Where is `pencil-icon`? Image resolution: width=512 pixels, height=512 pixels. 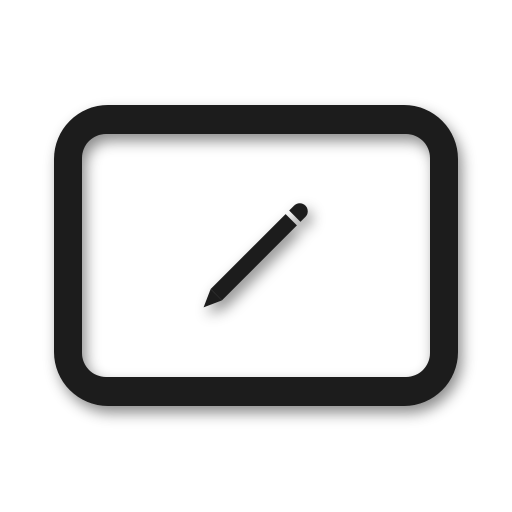 pencil-icon is located at coordinates (255, 255).